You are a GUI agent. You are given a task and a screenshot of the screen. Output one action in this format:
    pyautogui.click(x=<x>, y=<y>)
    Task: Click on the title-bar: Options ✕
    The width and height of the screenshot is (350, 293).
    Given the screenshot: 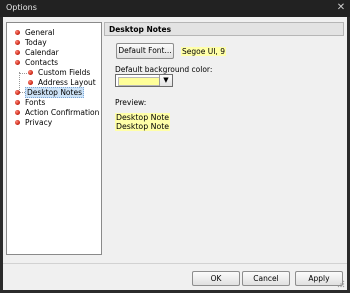 What is the action you would take?
    pyautogui.click(x=175, y=8)
    